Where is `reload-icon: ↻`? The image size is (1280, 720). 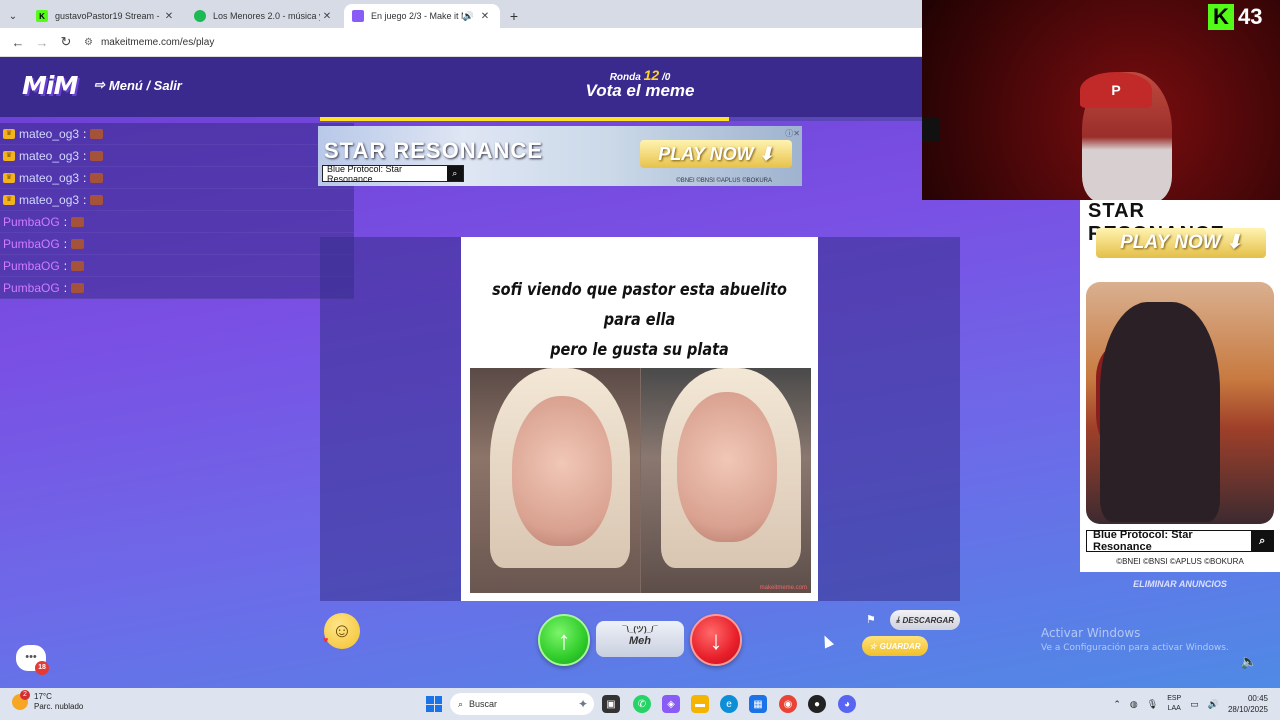 reload-icon: ↻ is located at coordinates (66, 42).